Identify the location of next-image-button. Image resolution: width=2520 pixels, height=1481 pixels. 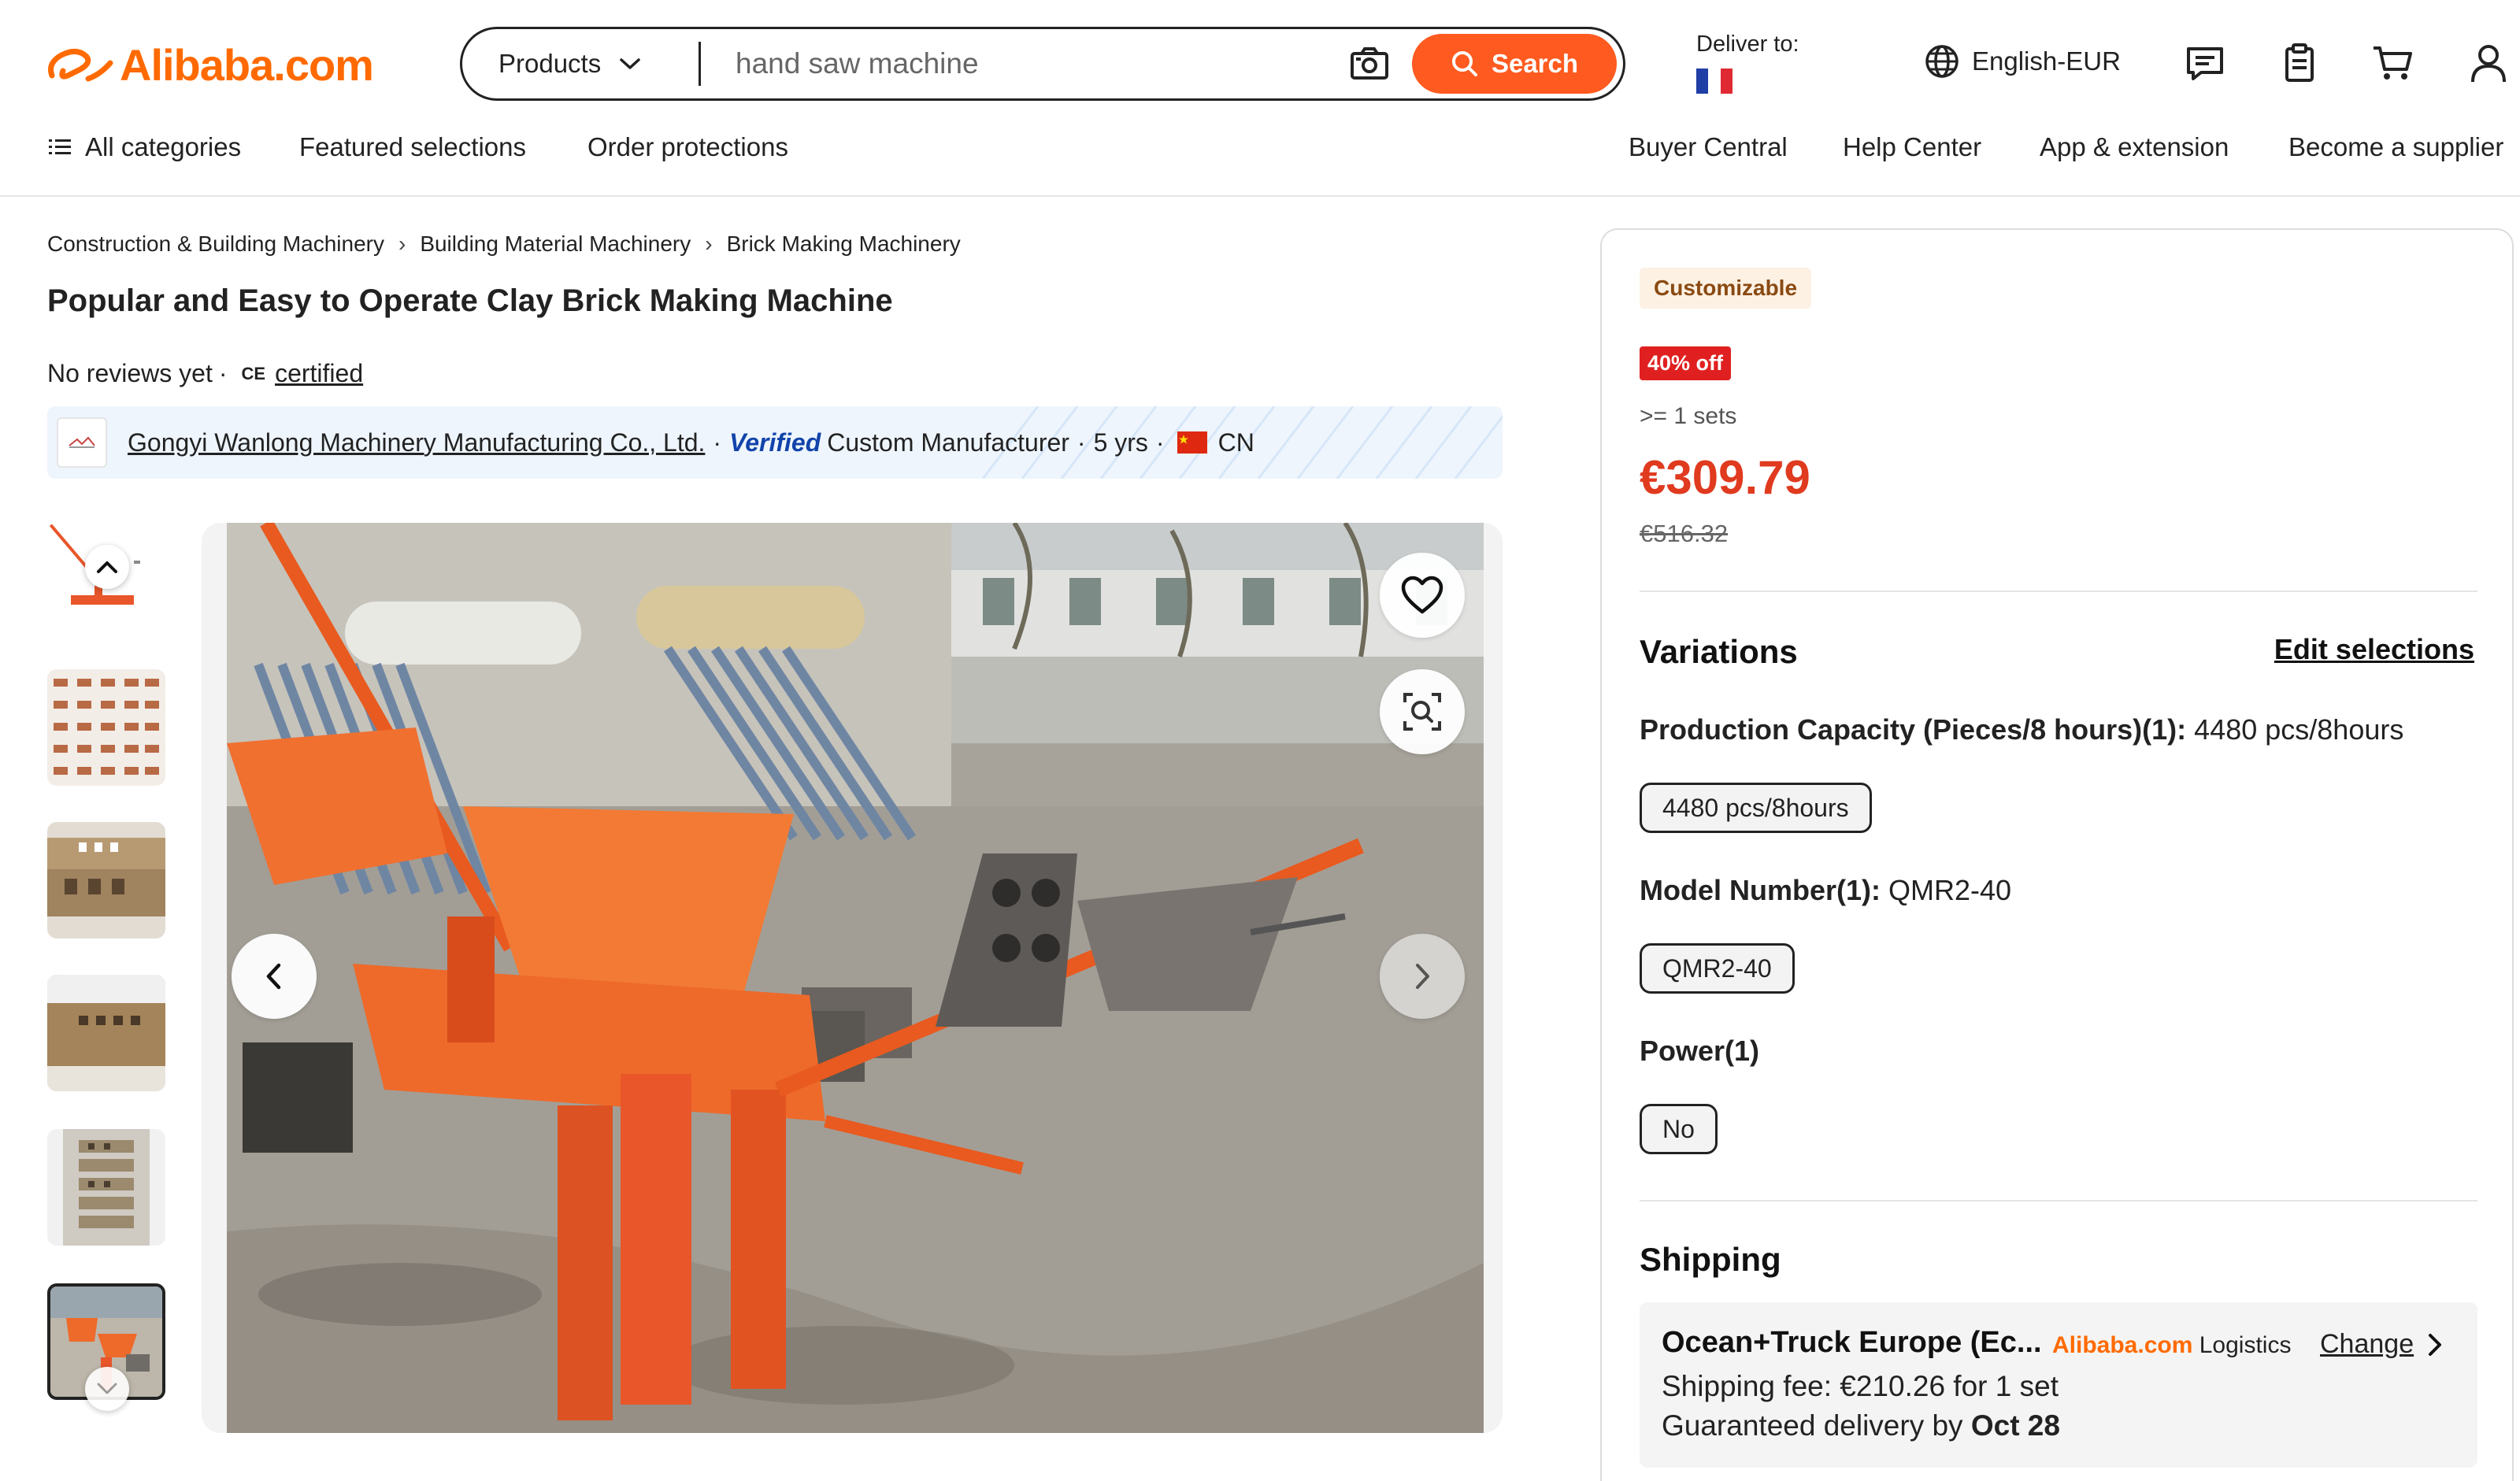
(1422, 976).